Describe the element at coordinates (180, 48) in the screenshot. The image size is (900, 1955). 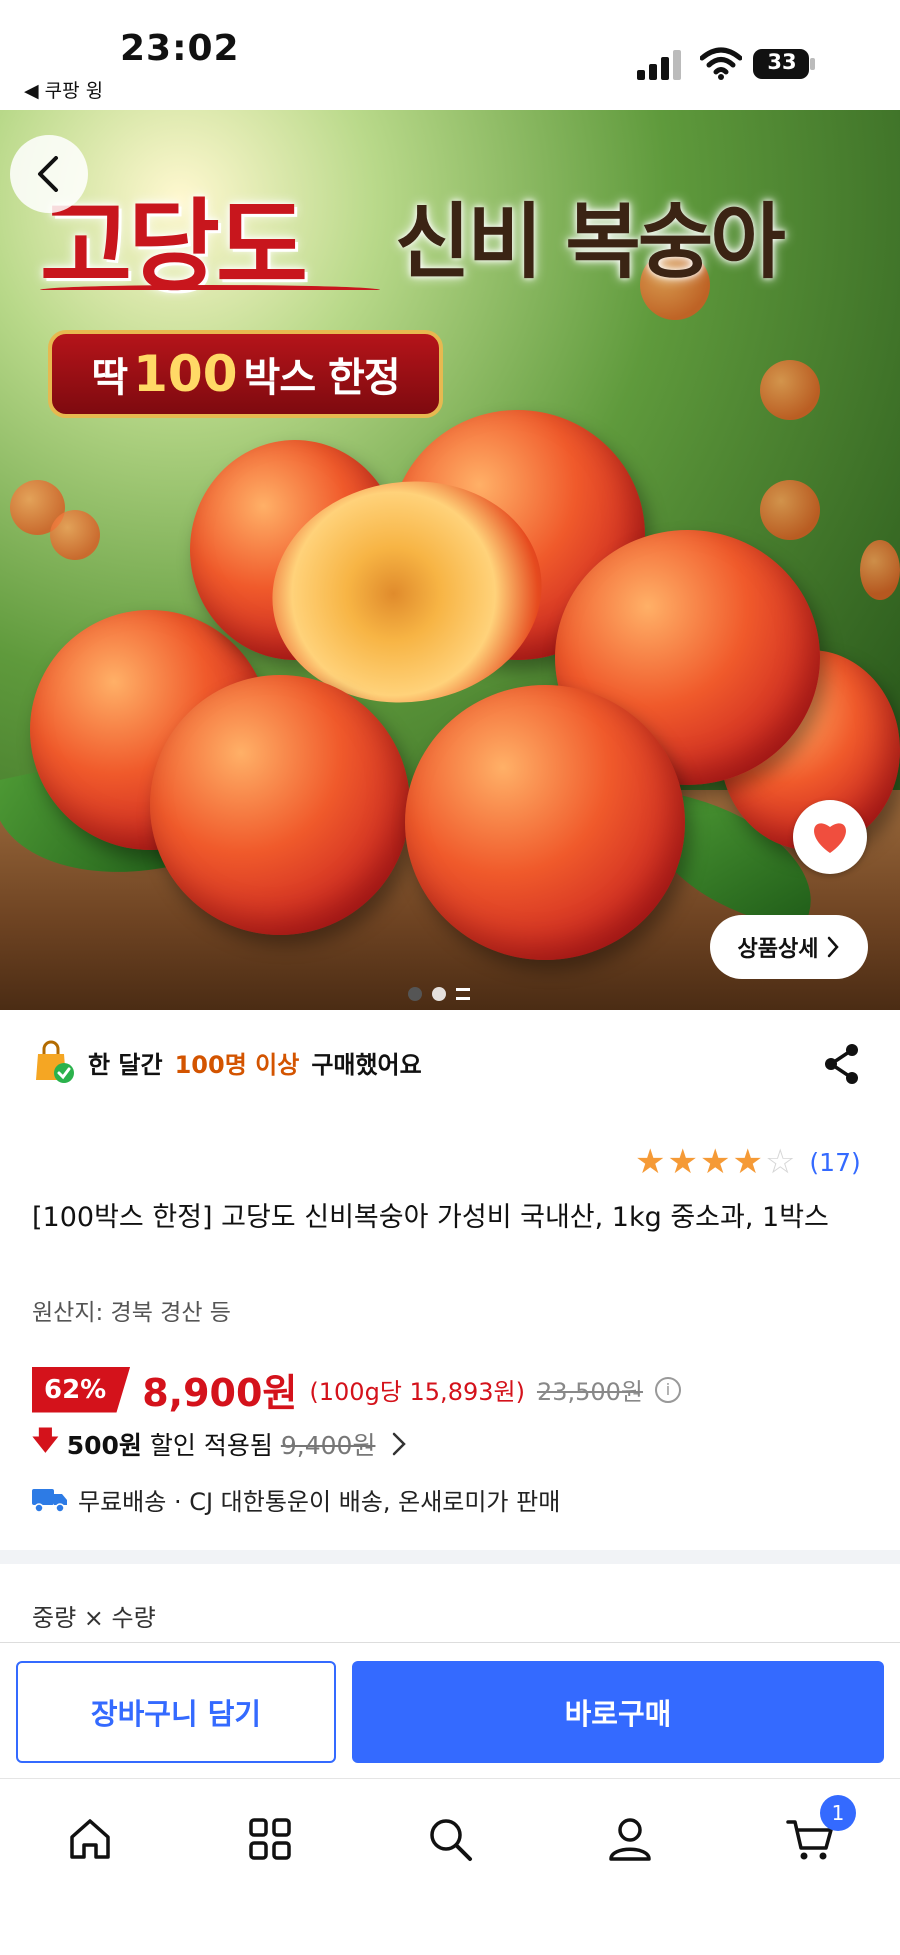
I see `status-time: 23:02` at that location.